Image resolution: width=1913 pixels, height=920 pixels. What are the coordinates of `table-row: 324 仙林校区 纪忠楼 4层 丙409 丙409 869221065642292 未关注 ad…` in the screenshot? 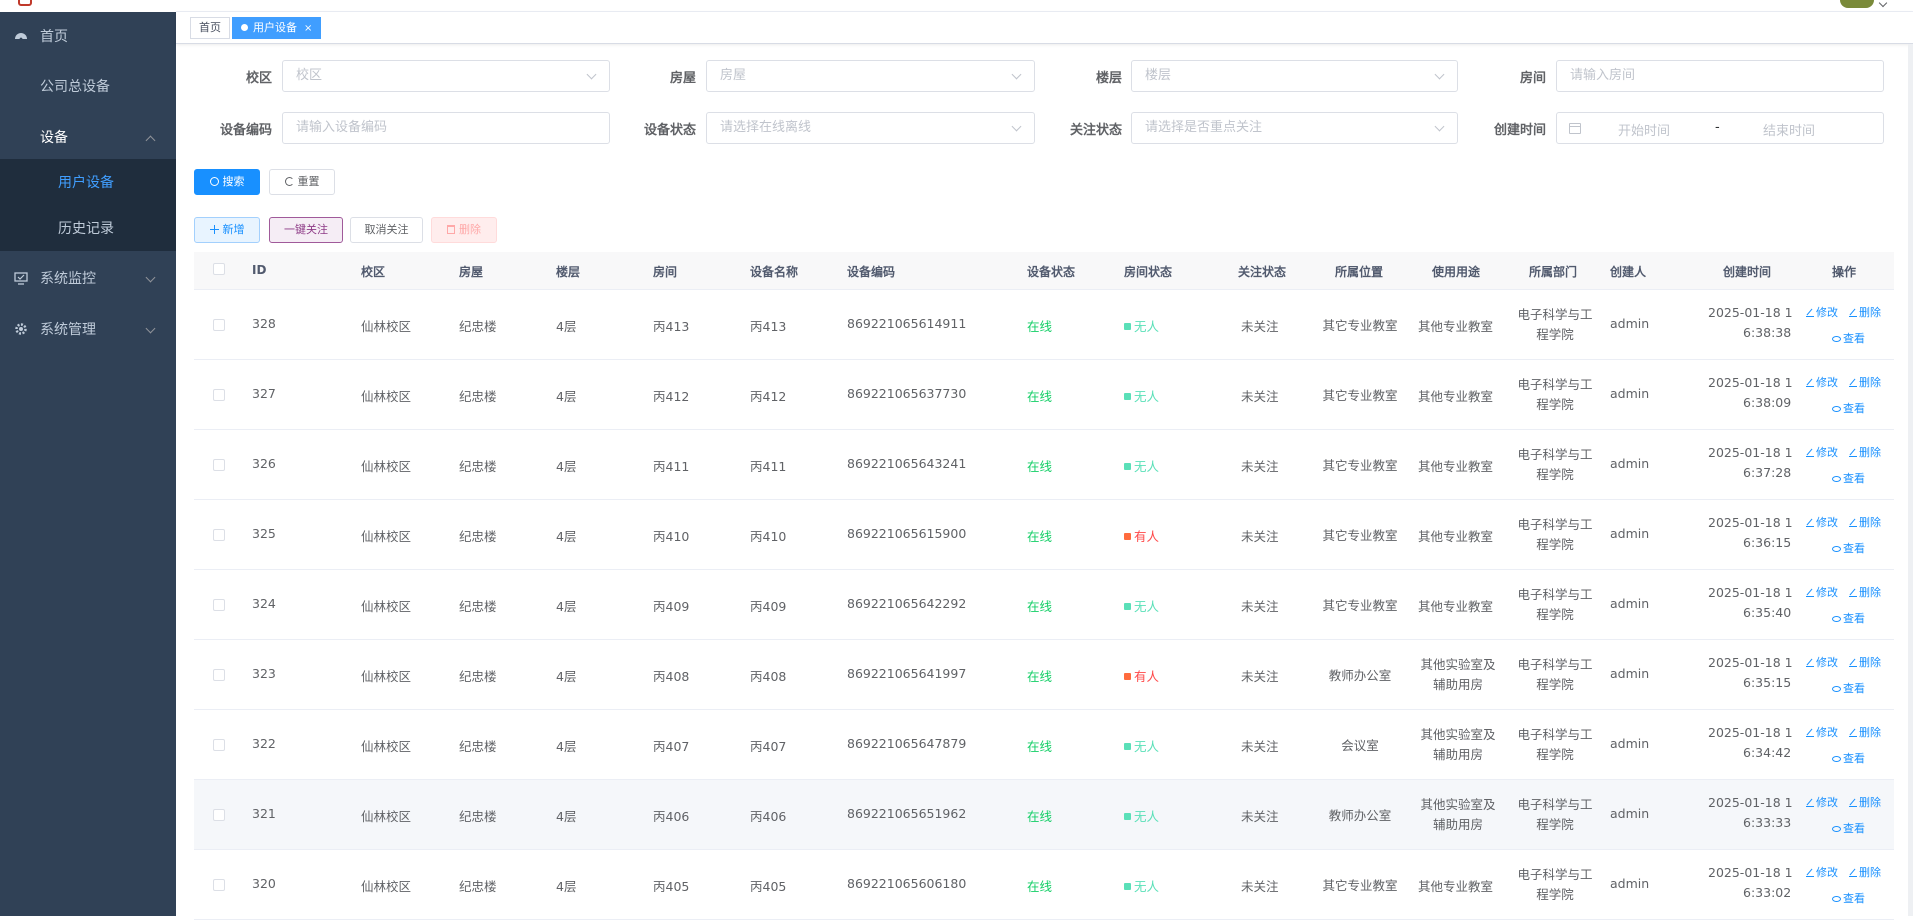 It's located at (1044, 605).